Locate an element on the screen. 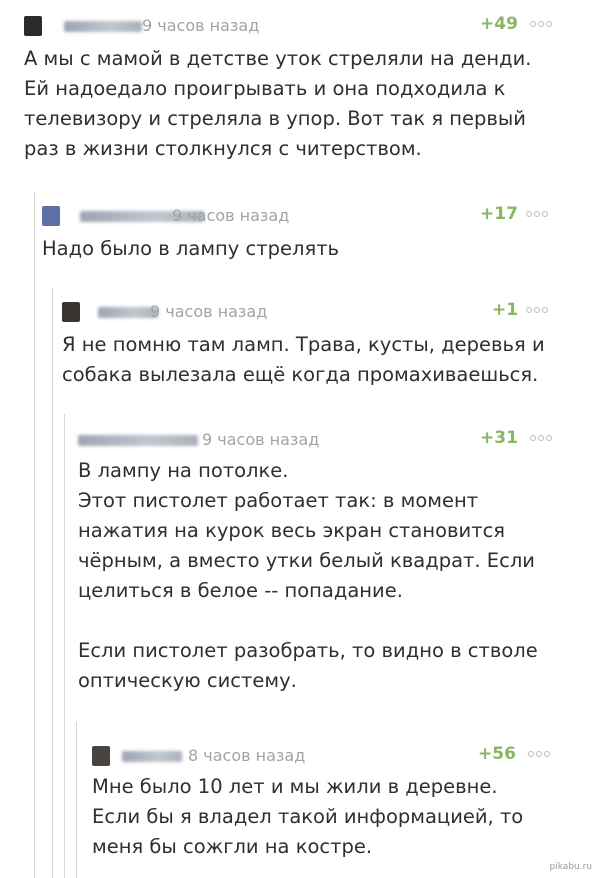 This screenshot has height=878, width=600. comment-text: Надо было в лампу стрелять is located at coordinates (302, 249).